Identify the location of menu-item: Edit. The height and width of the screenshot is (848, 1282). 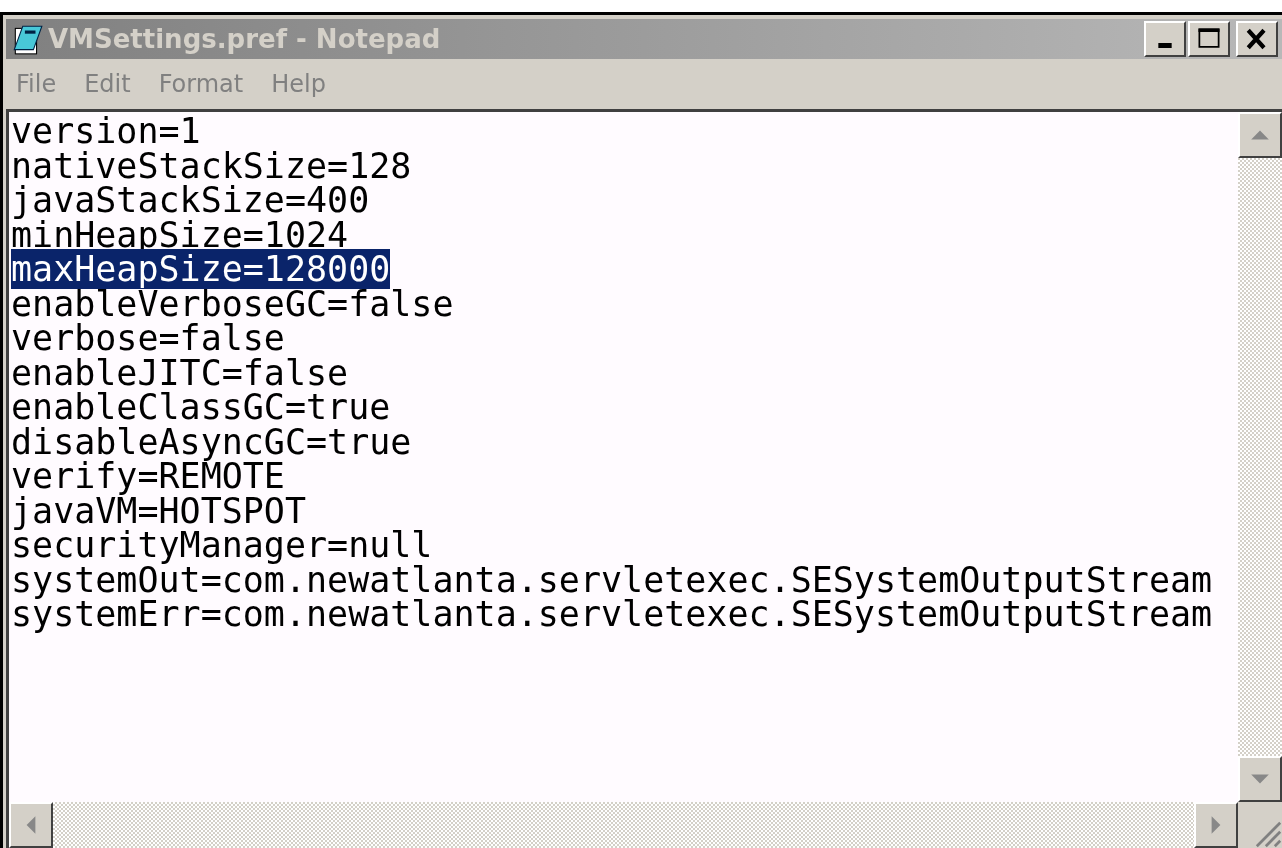
(107, 84).